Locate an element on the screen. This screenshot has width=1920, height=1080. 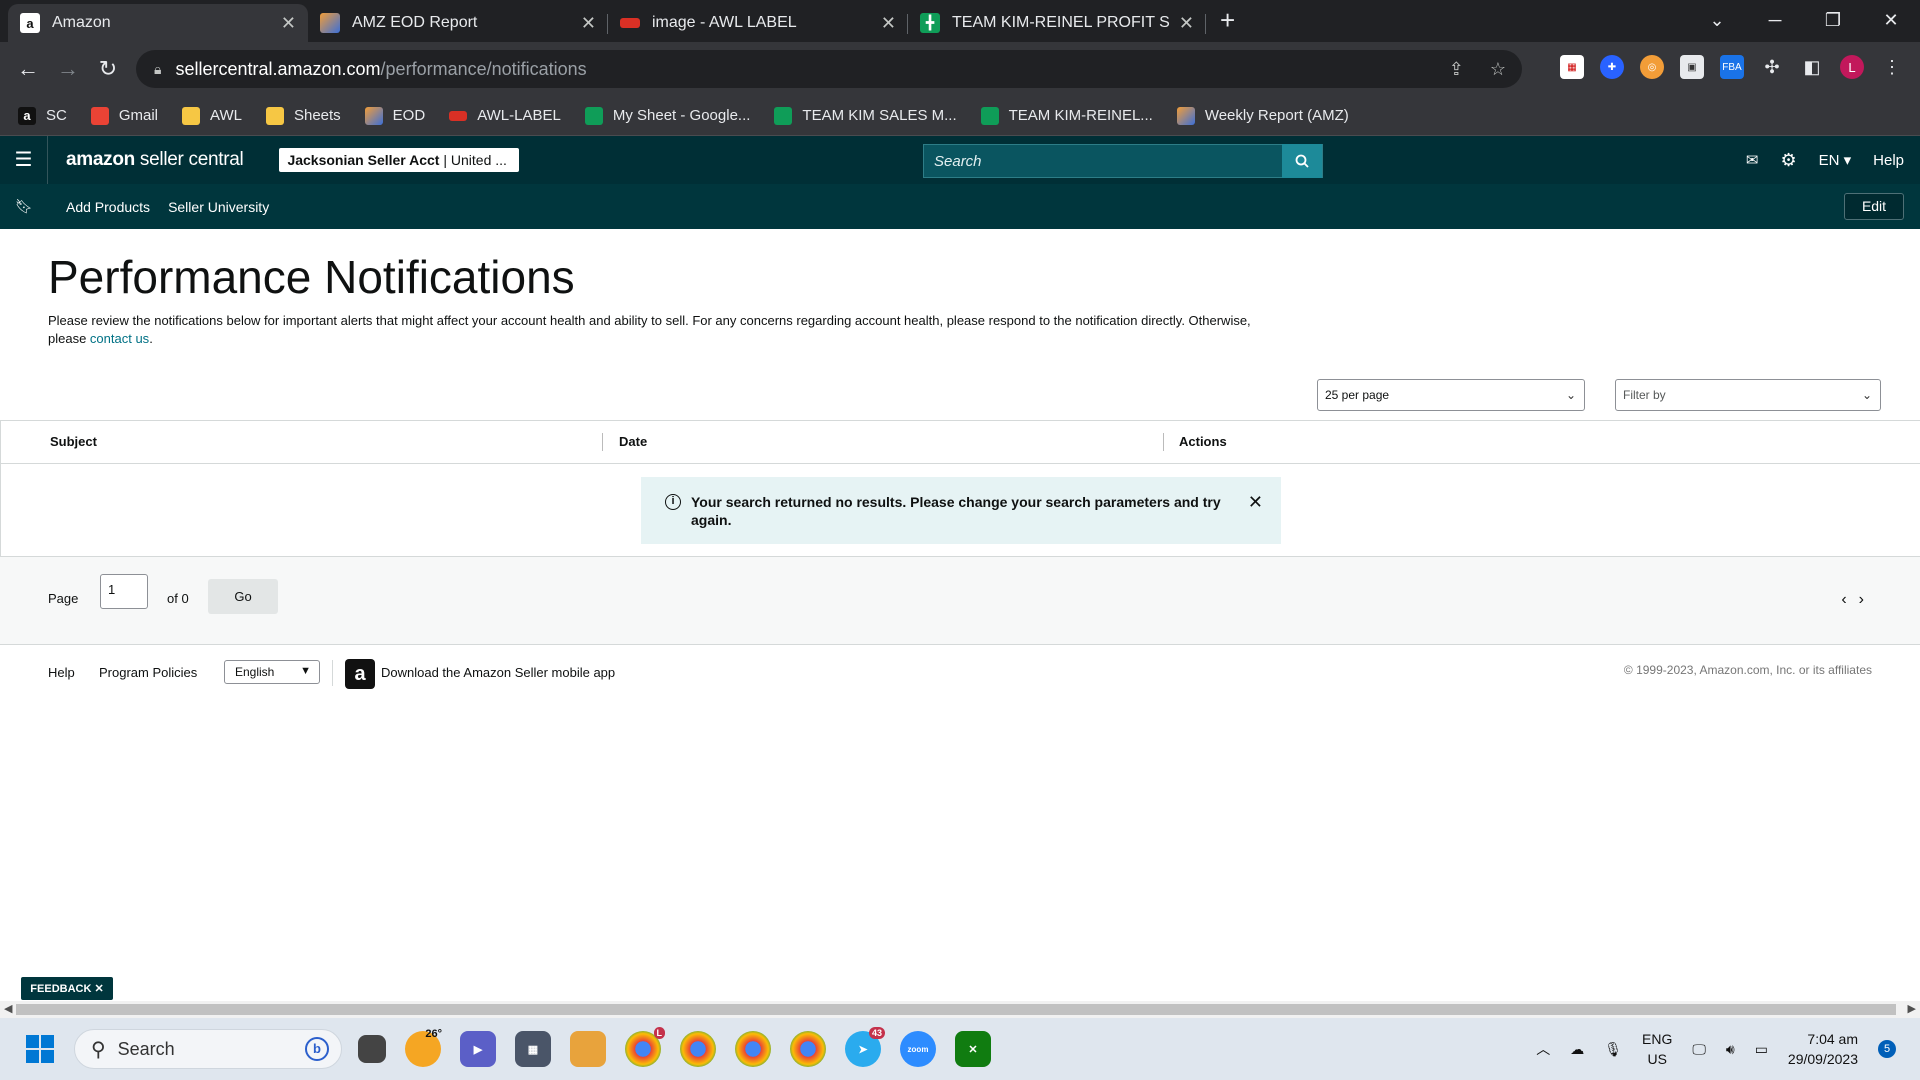
volume-icon: 🔊︎ is located at coordinates (1730, 1049).